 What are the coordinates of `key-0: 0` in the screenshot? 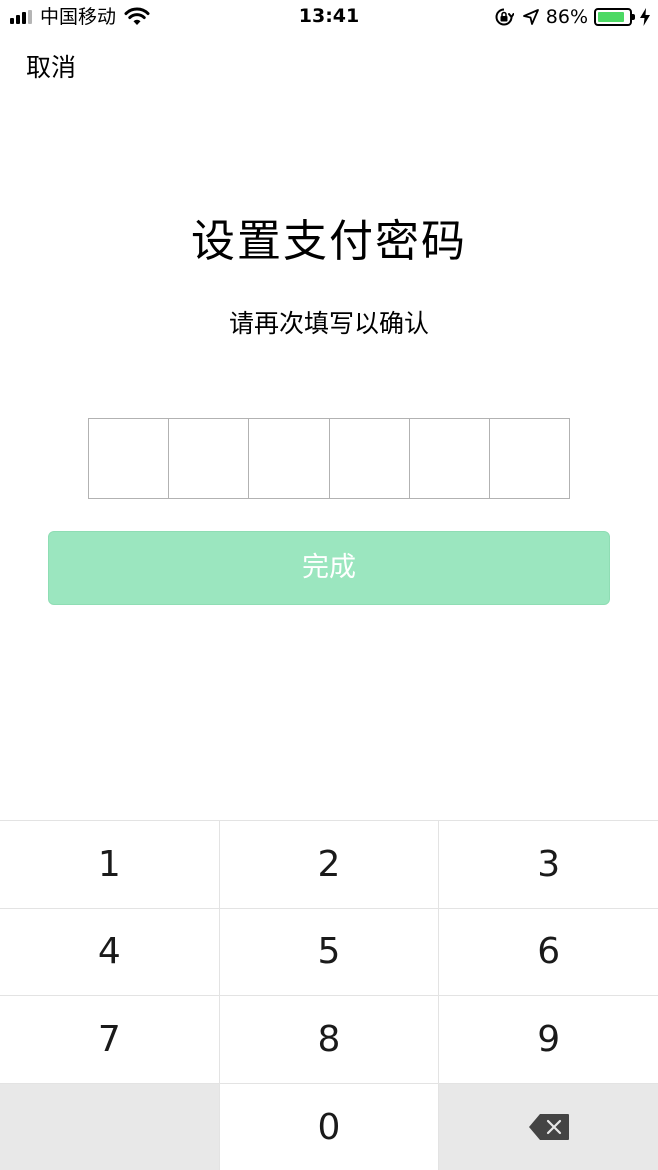 It's located at (329, 1126).